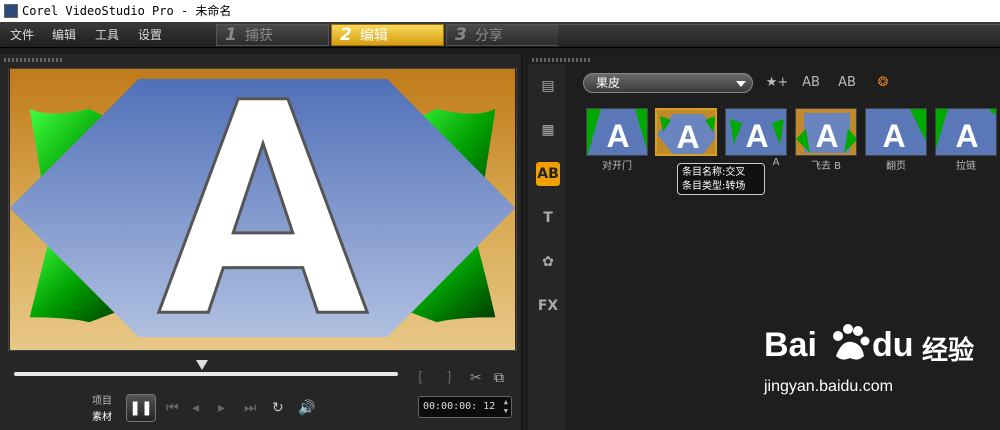  I want to click on library-side-tabs: ▤ ▦ AB T ✿ FX, so click(547, 247).